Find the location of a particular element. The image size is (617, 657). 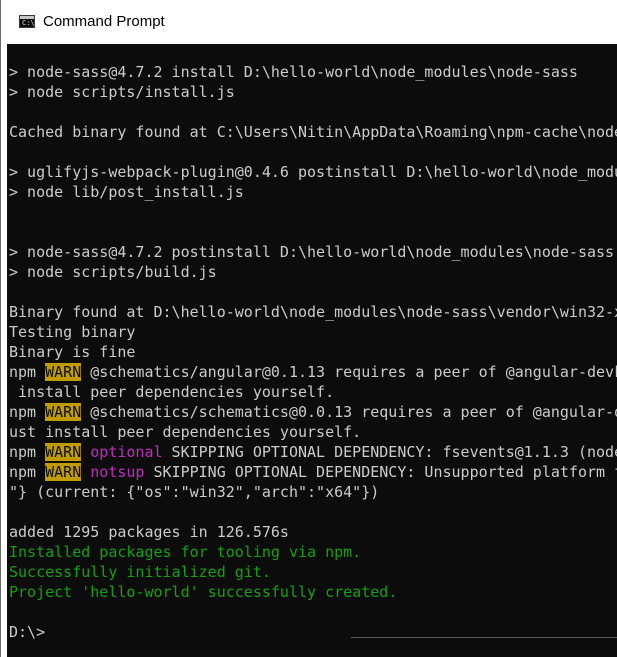

window-title: Command Prompt is located at coordinates (104, 21).